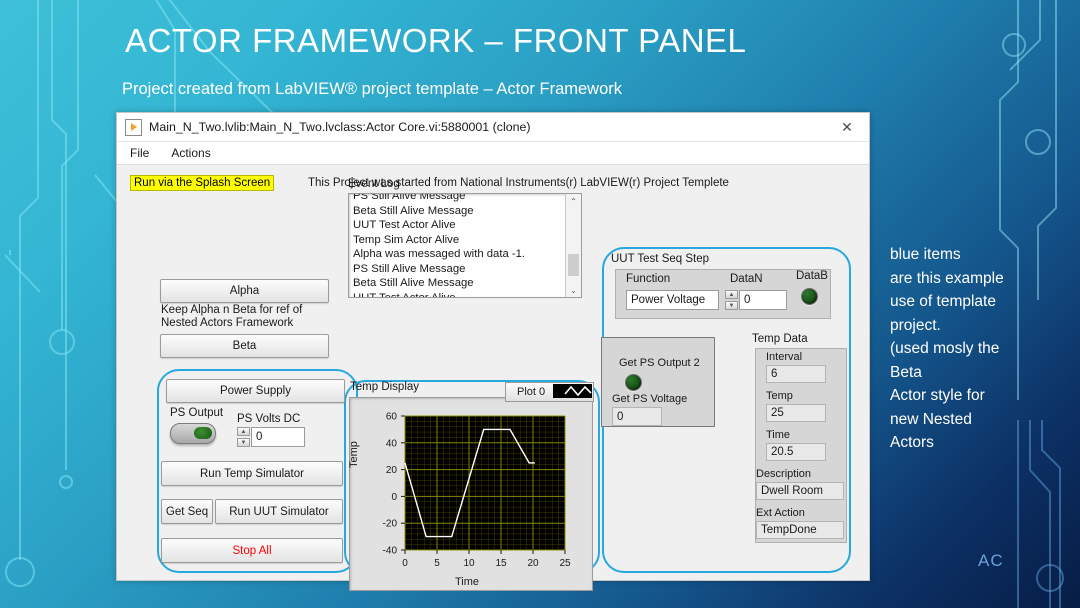  Describe the element at coordinates (780, 513) in the screenshot. I see `temp-data-label-ext-action: Ext Action` at that location.